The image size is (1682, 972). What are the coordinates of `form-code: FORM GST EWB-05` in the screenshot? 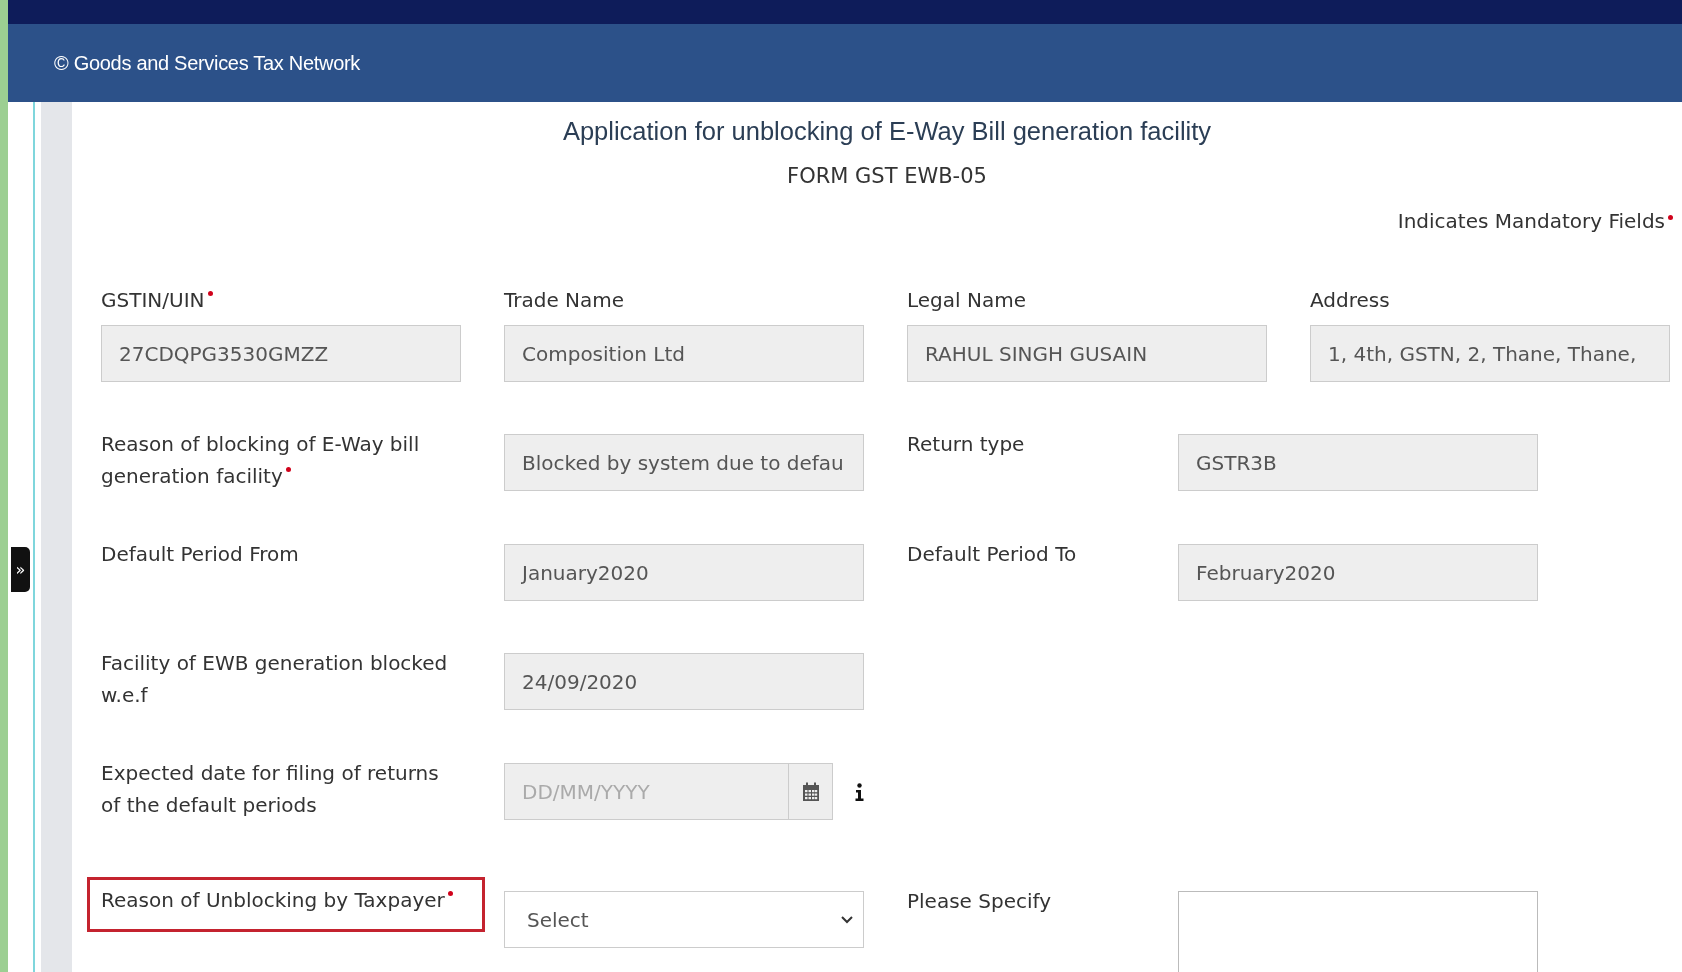 It's located at (887, 176).